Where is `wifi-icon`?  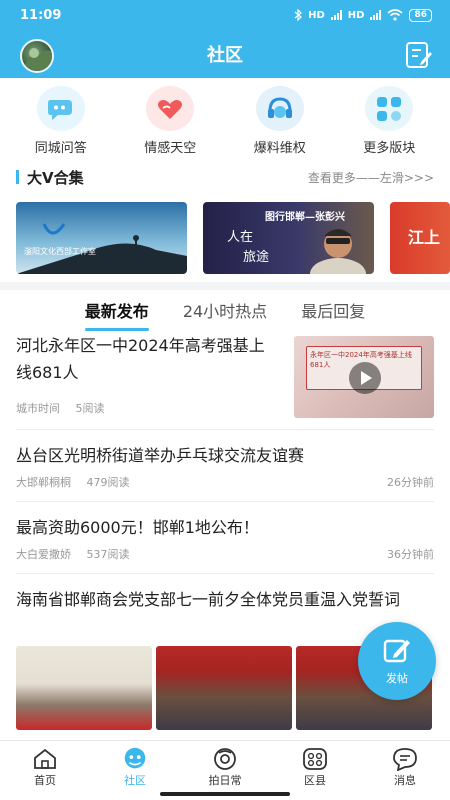
wifi-icon is located at coordinates (395, 15).